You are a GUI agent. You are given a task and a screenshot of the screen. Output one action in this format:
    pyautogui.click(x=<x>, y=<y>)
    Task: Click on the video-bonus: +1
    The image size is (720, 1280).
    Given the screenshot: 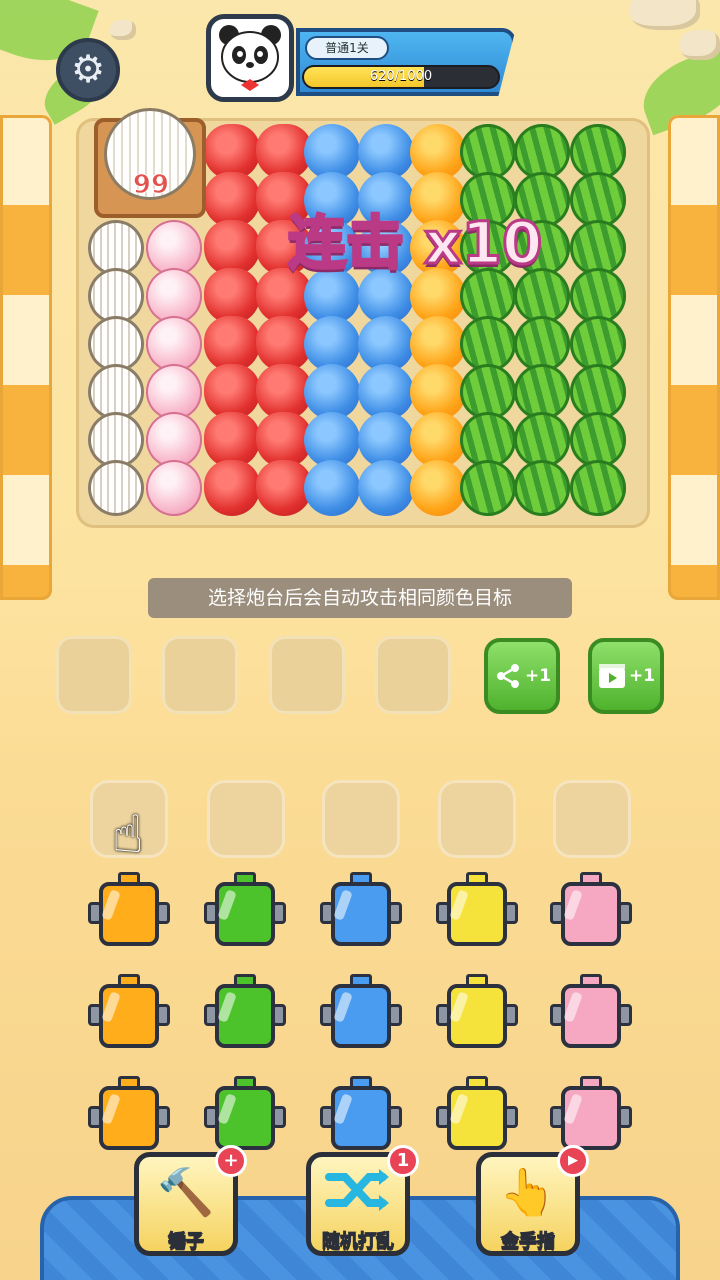 What is the action you would take?
    pyautogui.click(x=642, y=676)
    